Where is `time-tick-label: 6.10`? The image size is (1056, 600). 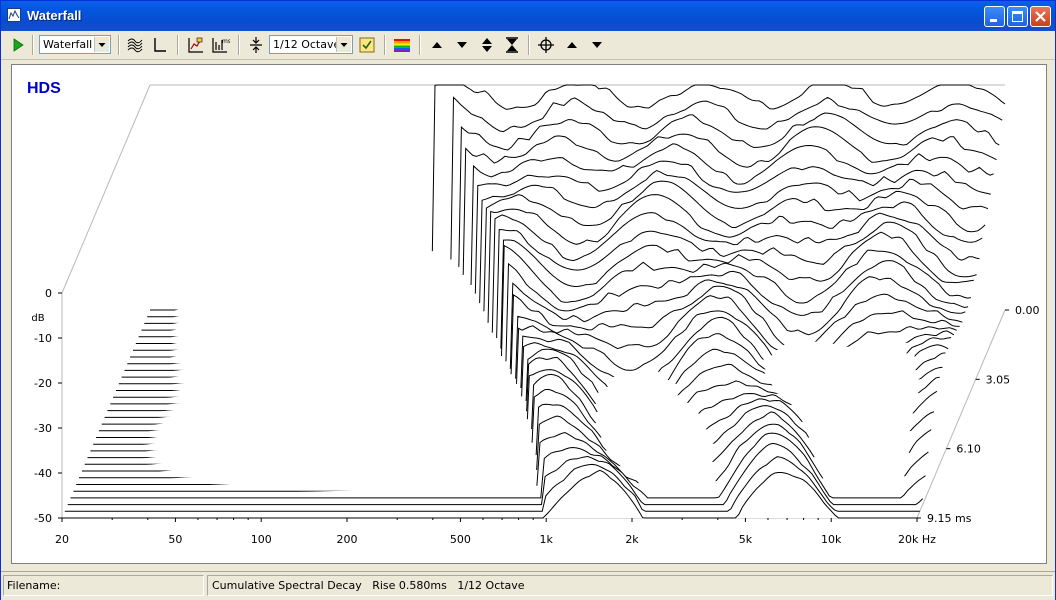 time-tick-label: 6.10 is located at coordinates (968, 449).